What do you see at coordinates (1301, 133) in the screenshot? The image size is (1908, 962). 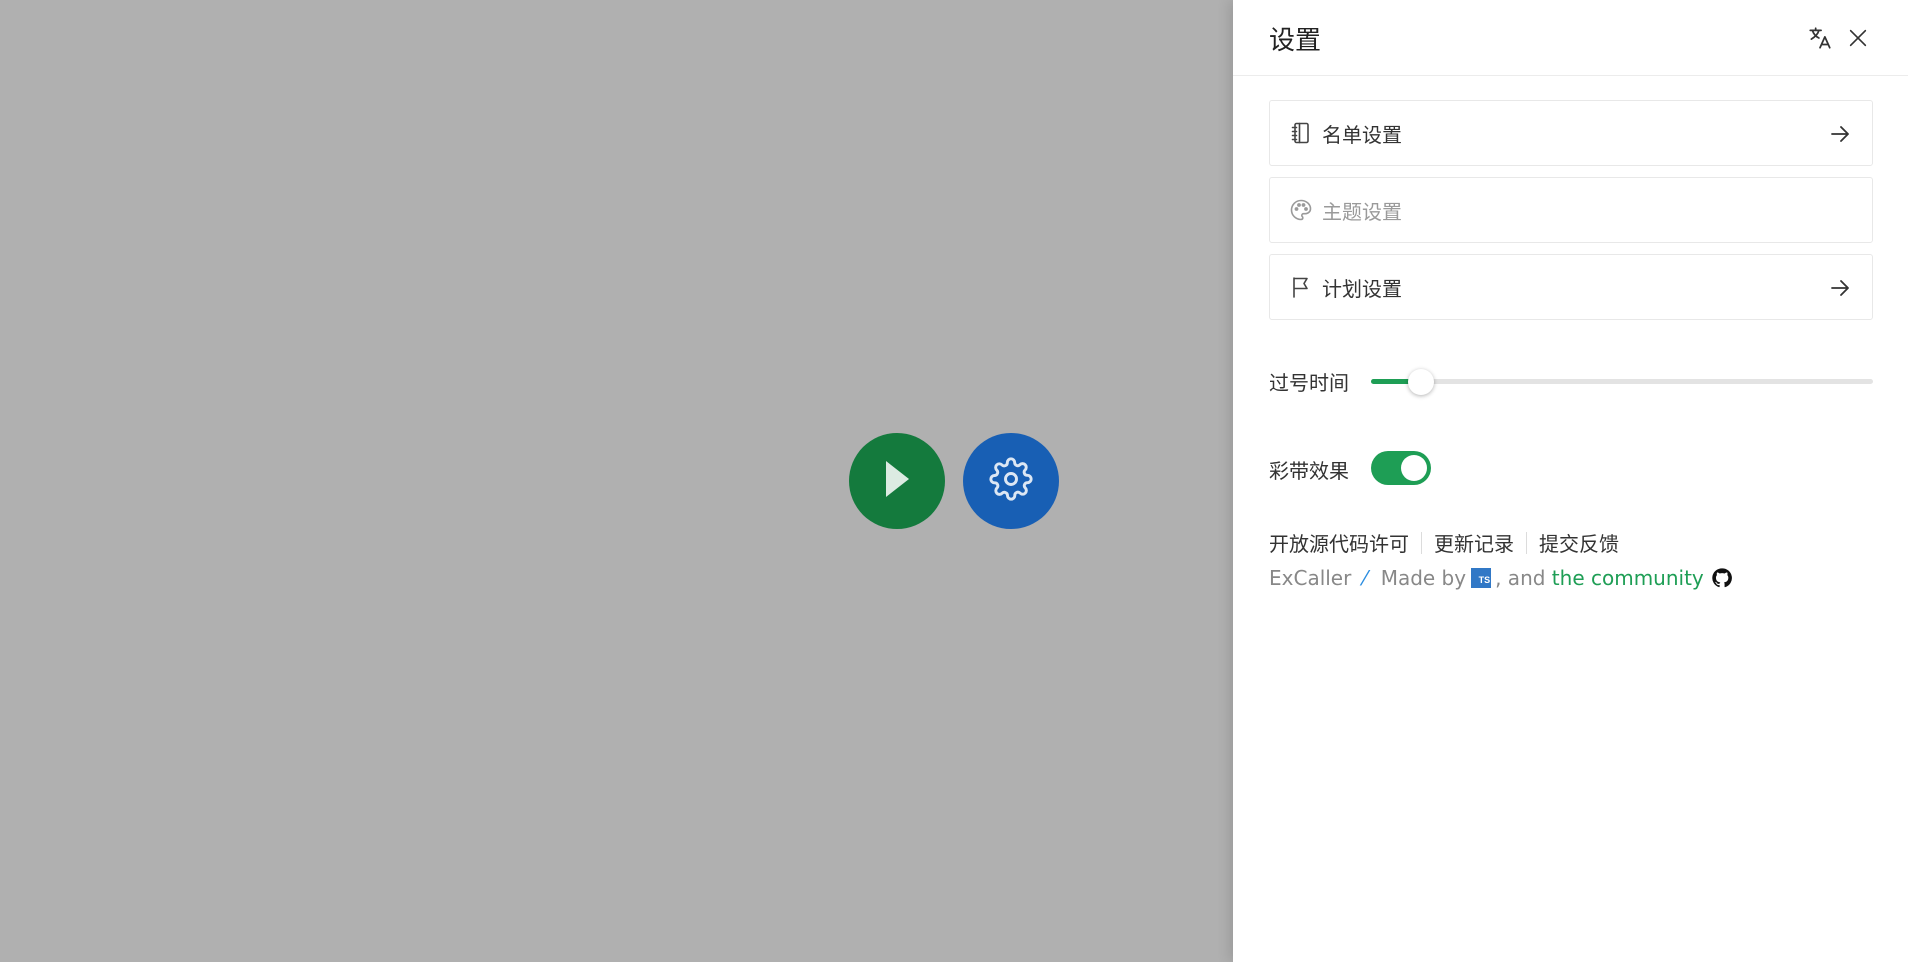 I see `notebook-icon` at bounding box center [1301, 133].